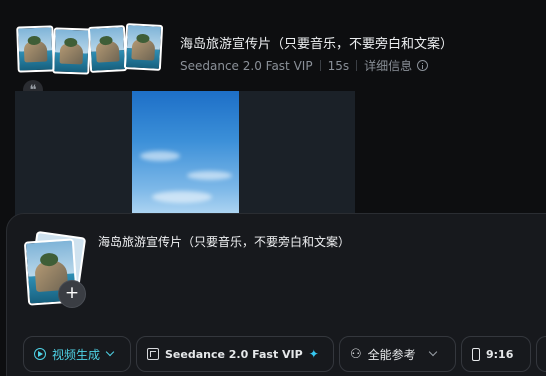  I want to click on details-link: 详细信息, so click(388, 65).